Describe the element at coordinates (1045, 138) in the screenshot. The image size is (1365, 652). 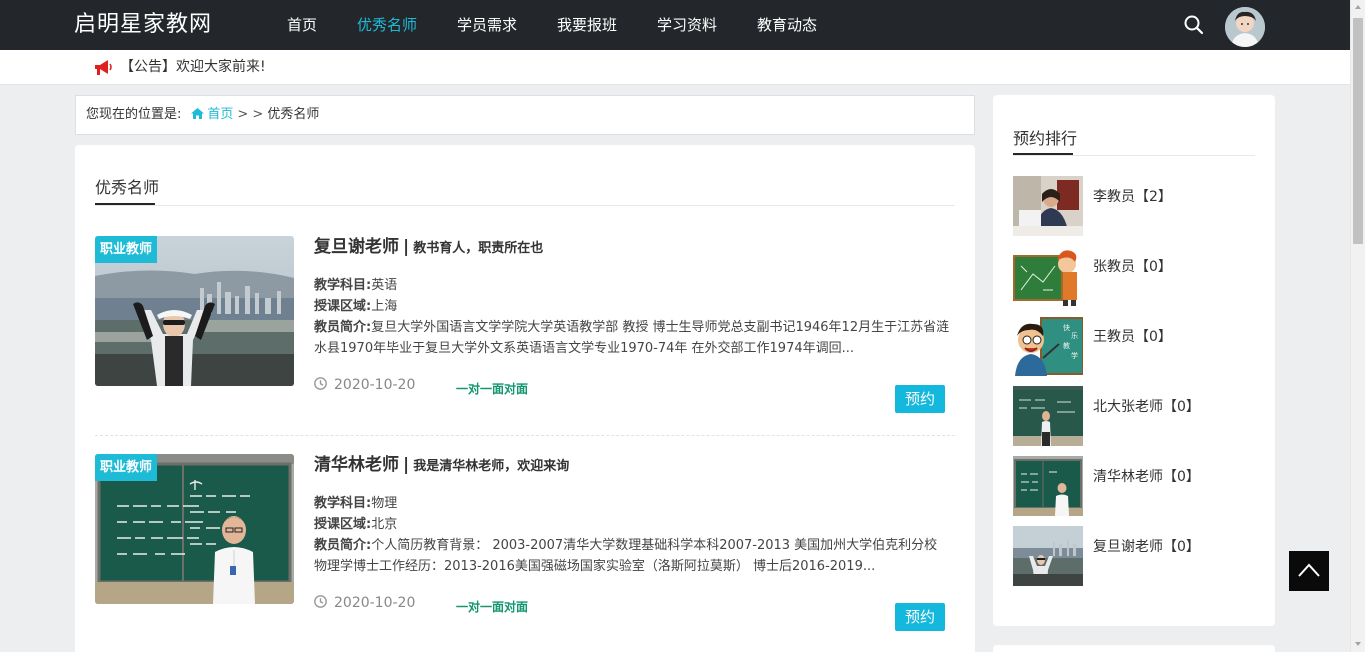
I see `ranking-title: 预约排行` at that location.